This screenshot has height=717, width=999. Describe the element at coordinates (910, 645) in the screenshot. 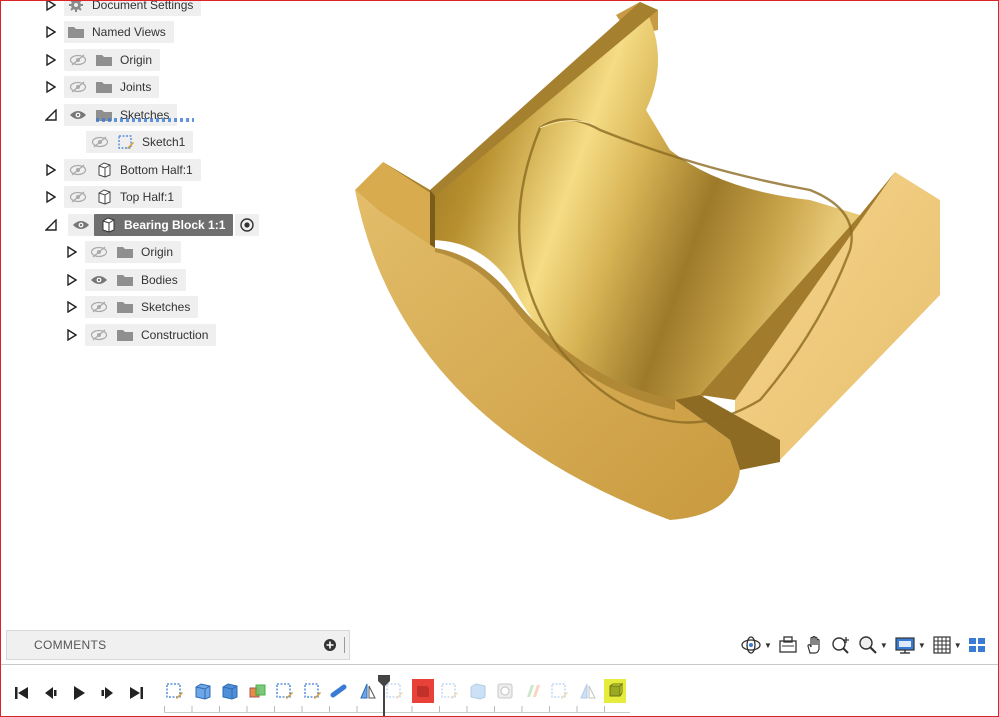

I see `display-settings-icon: ▼` at that location.